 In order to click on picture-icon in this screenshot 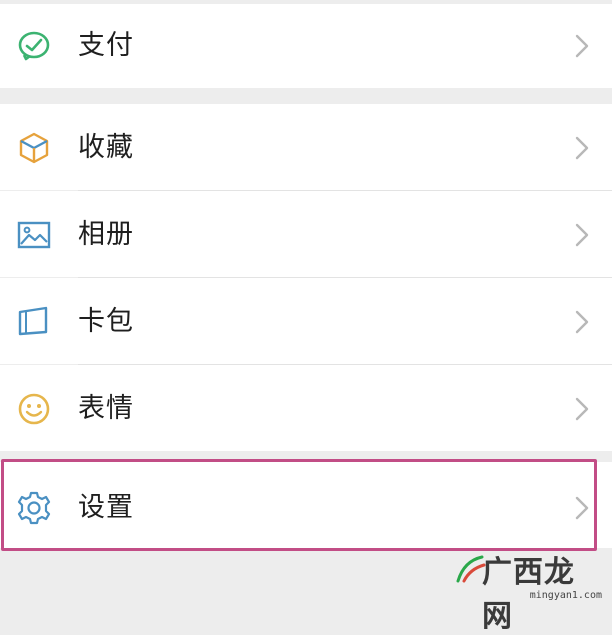, I will do `click(34, 235)`.